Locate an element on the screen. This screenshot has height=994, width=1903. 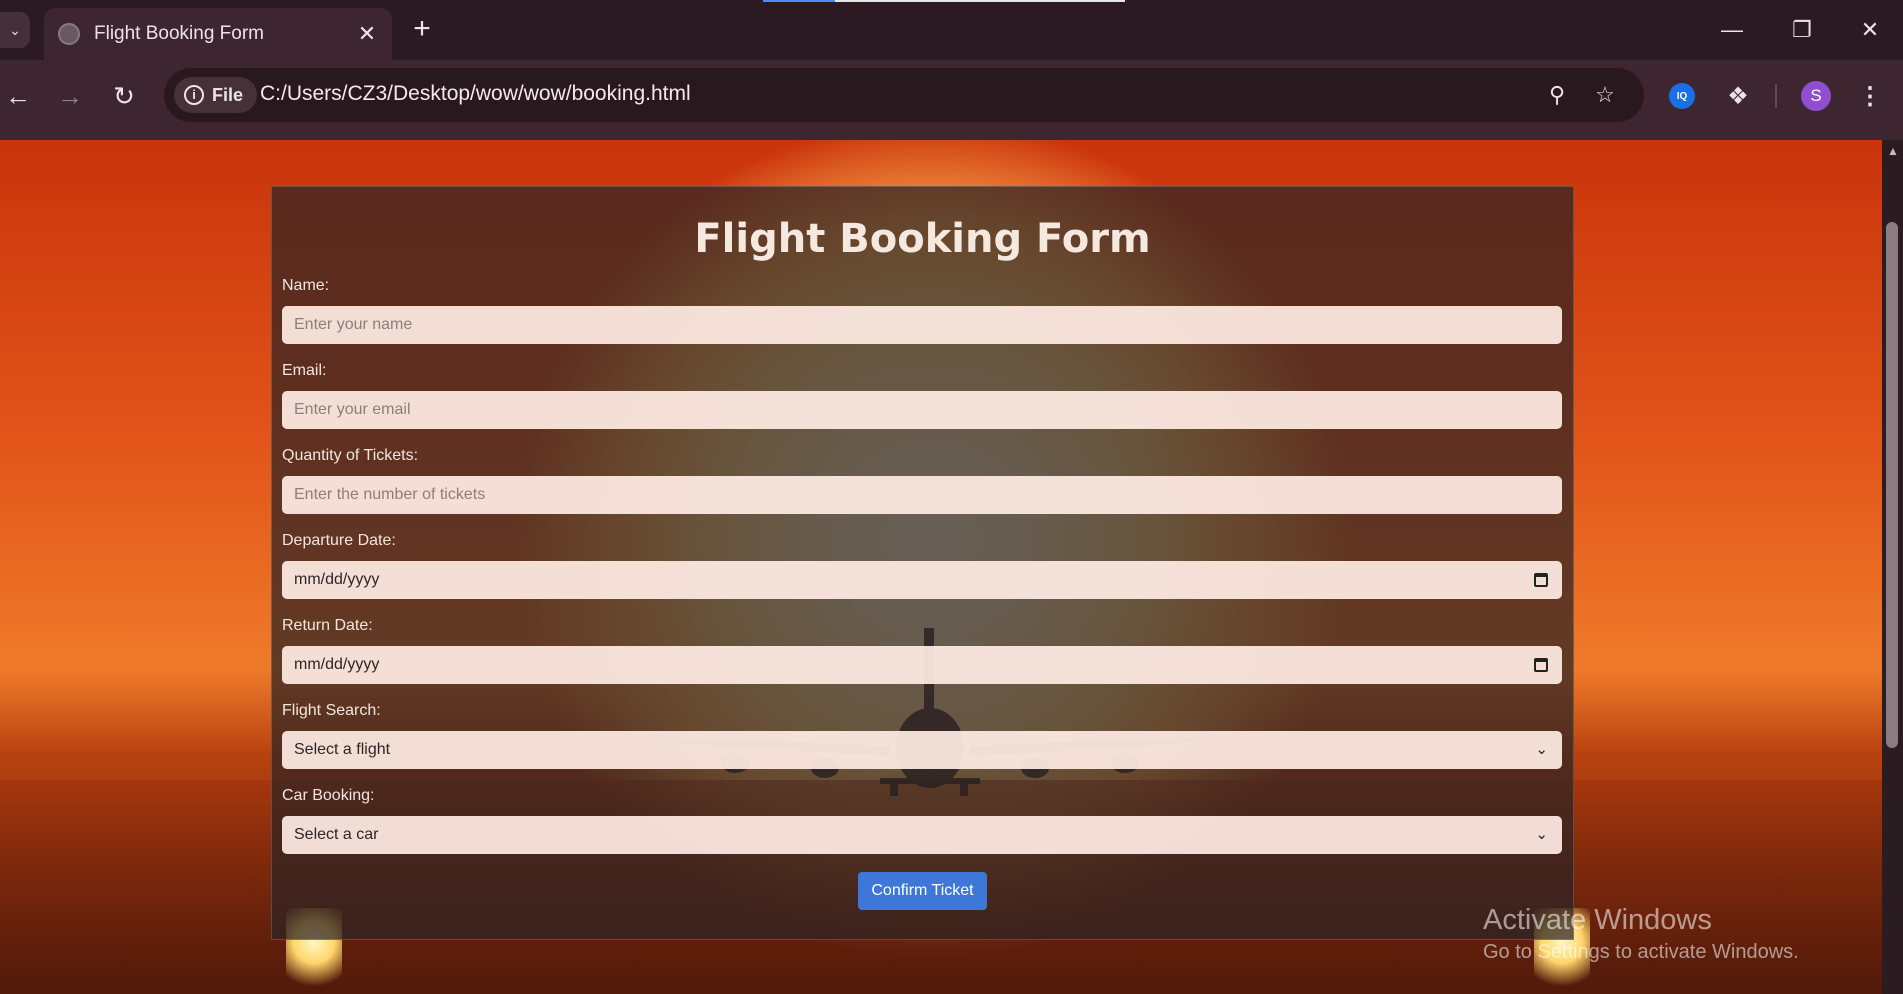
departure-field-group: Departure Date: mm/dd/yyyy is located at coordinates (922, 565).